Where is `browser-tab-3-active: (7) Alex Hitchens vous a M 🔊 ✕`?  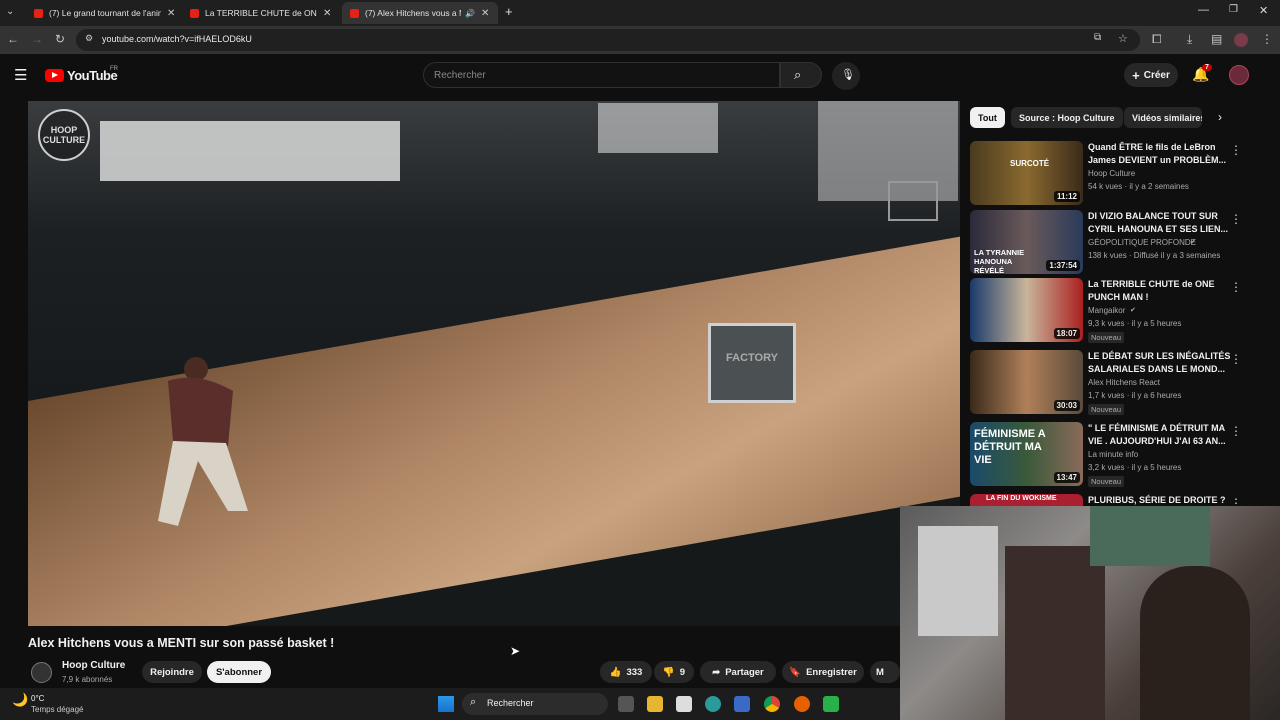 browser-tab-3-active: (7) Alex Hitchens vous a M 🔊 ✕ is located at coordinates (420, 13).